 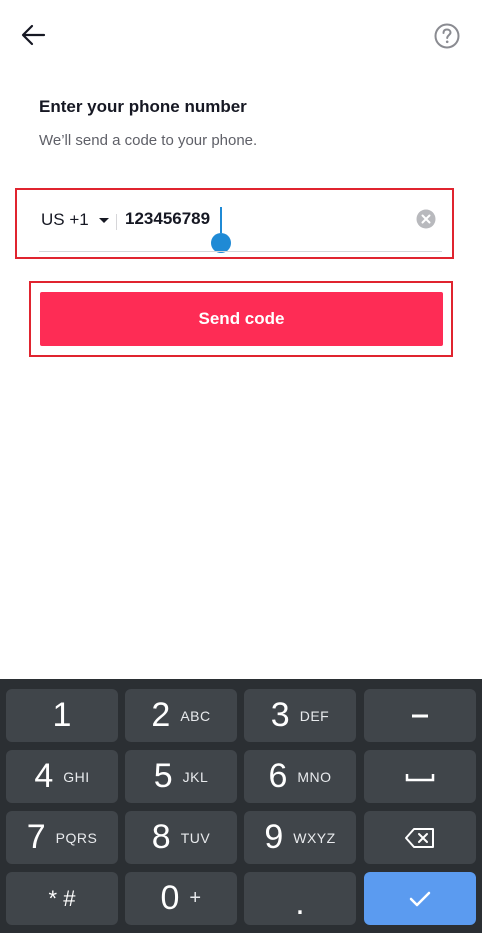 I want to click on key-backspace, so click(x=420, y=837).